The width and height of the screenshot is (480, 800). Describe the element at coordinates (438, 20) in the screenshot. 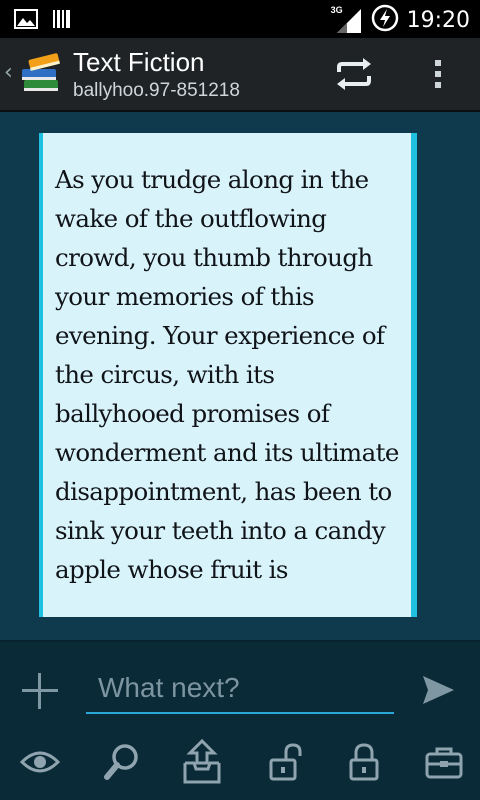

I see `clock: 19:20` at that location.